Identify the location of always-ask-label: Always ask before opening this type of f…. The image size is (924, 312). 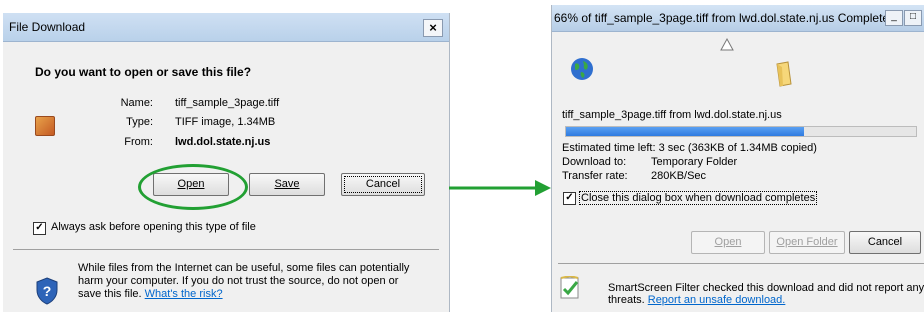
(153, 227).